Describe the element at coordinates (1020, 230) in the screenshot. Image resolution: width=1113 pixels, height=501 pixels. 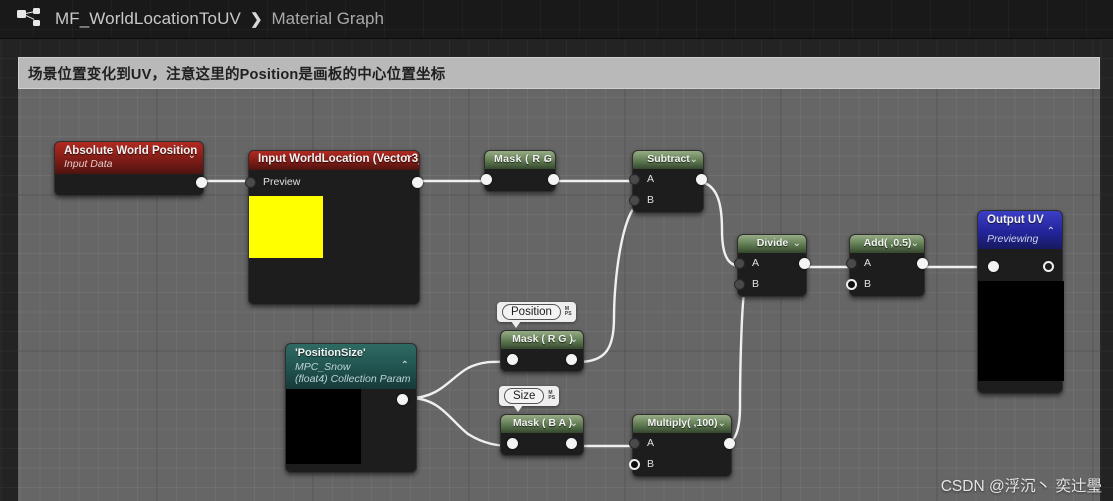
I see `node-header: Output UV Previewing ⌃` at that location.